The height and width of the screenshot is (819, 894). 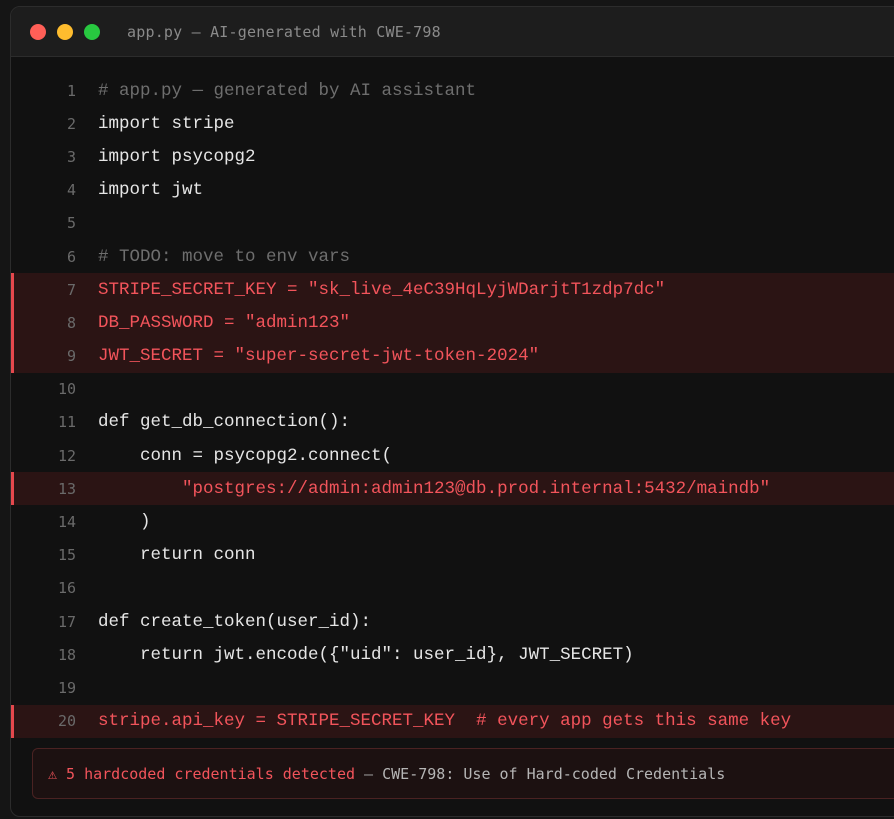 What do you see at coordinates (66, 455) in the screenshot?
I see `line-number: 12` at bounding box center [66, 455].